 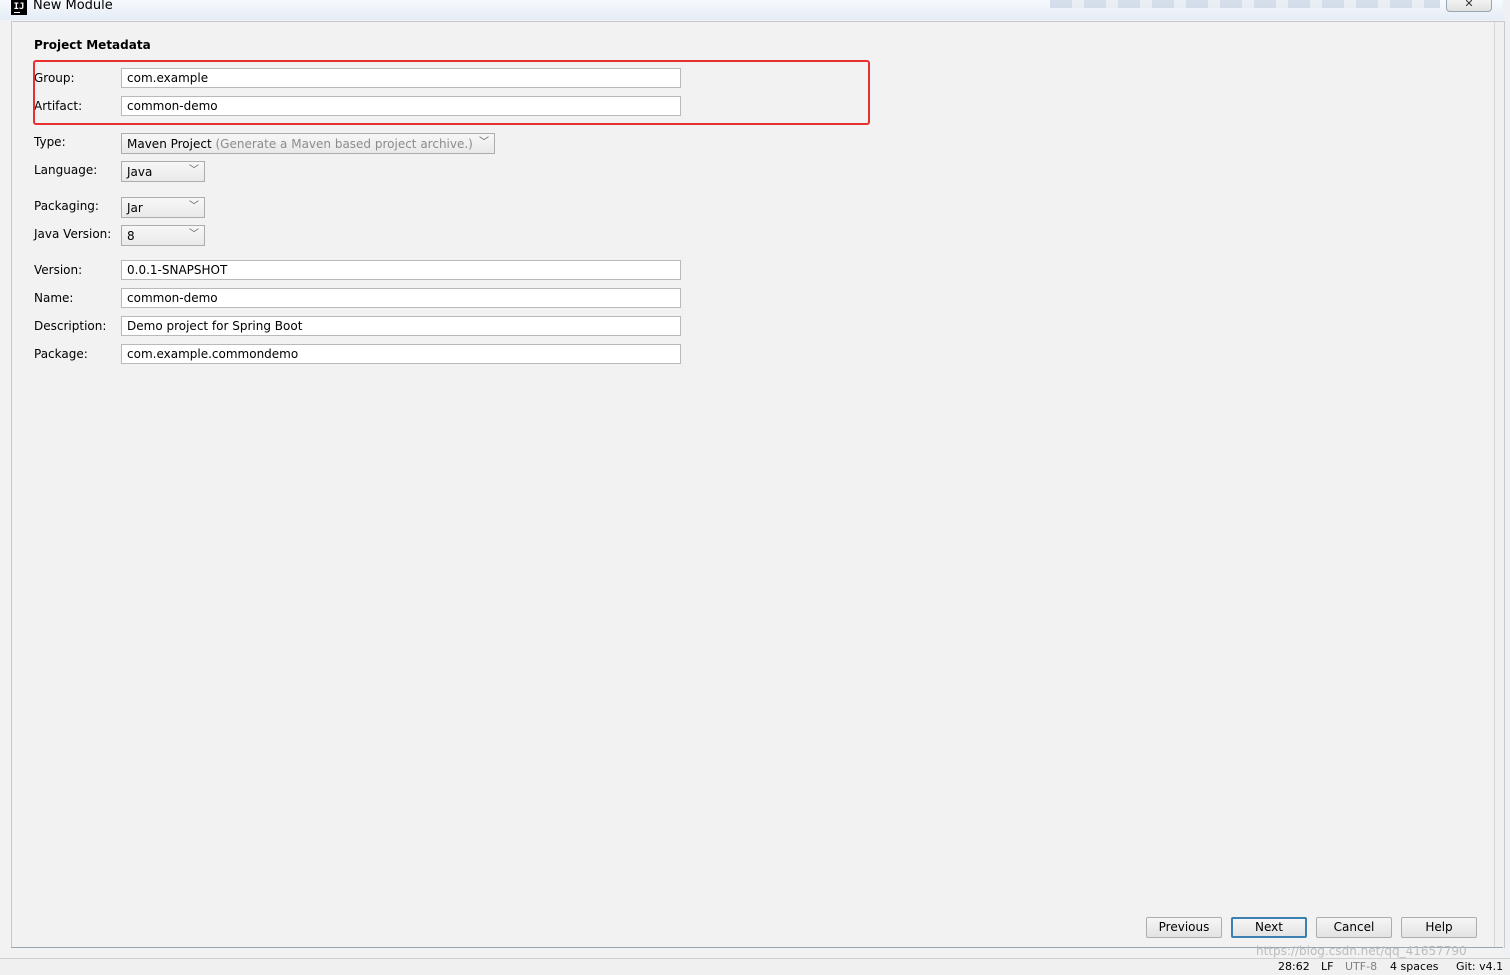 I want to click on previous-button: Previous, so click(x=1184, y=927).